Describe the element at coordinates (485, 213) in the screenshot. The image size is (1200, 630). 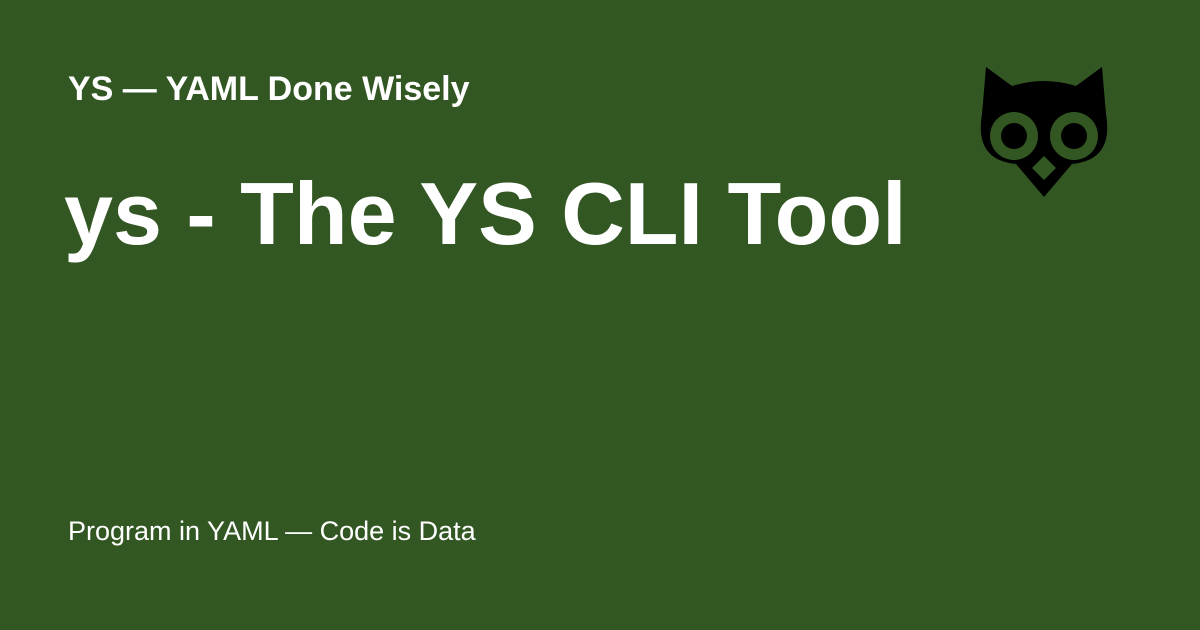
I see `page-title: ys - The YS CLI Tool` at that location.